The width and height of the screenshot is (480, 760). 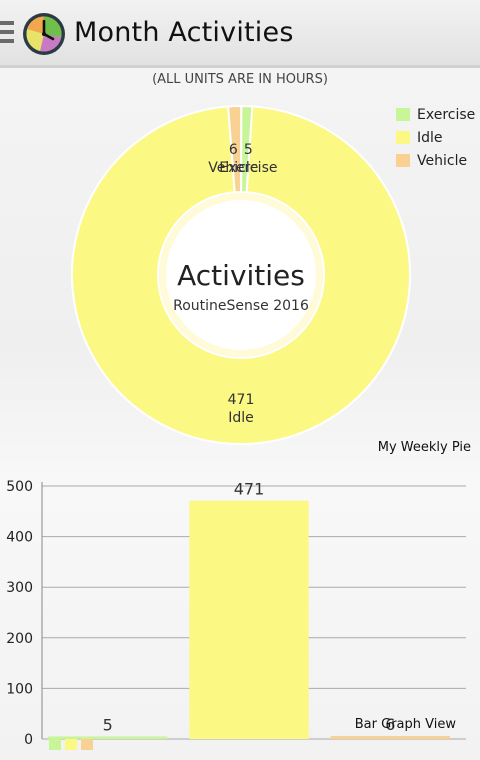 I want to click on legend-swatch-exercise, so click(x=403, y=114).